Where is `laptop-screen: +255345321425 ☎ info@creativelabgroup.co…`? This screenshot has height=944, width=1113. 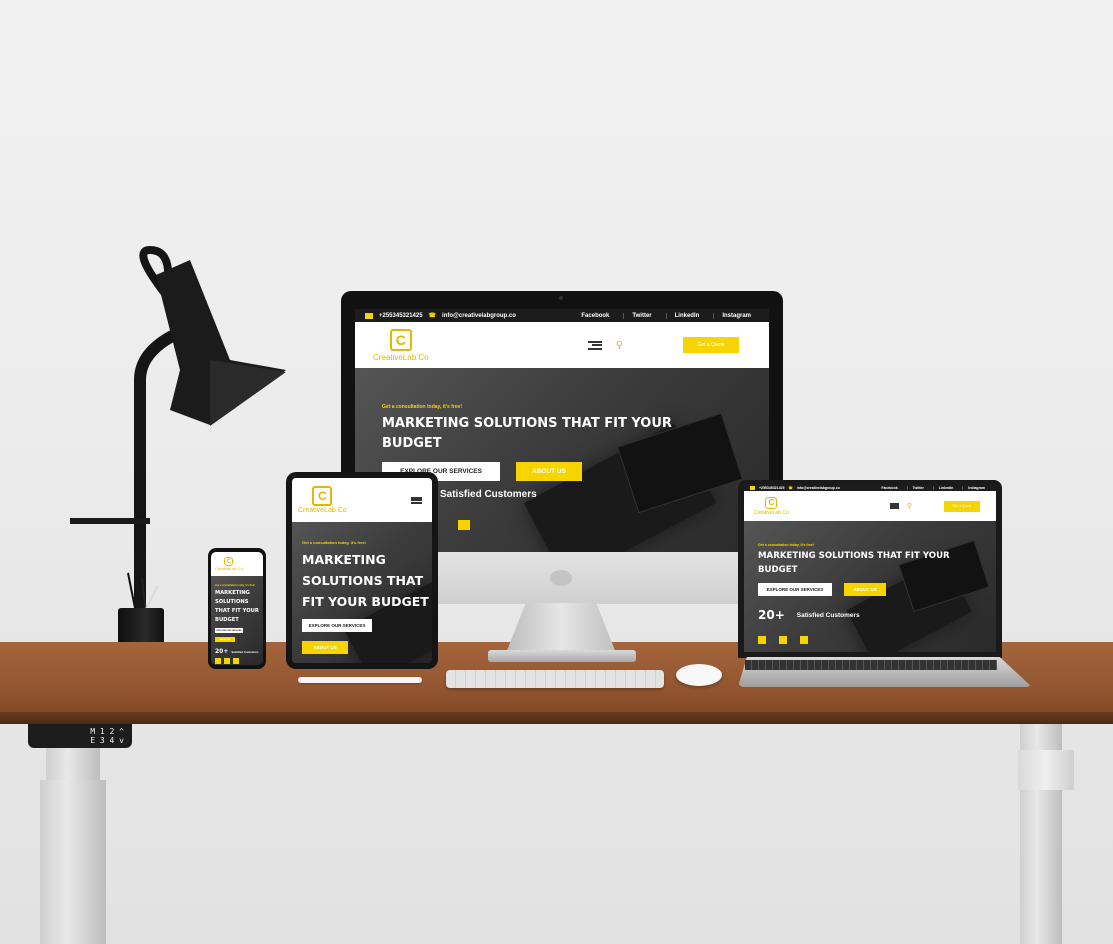 laptop-screen: +255345321425 ☎ info@creativelabgroup.co… is located at coordinates (870, 568).